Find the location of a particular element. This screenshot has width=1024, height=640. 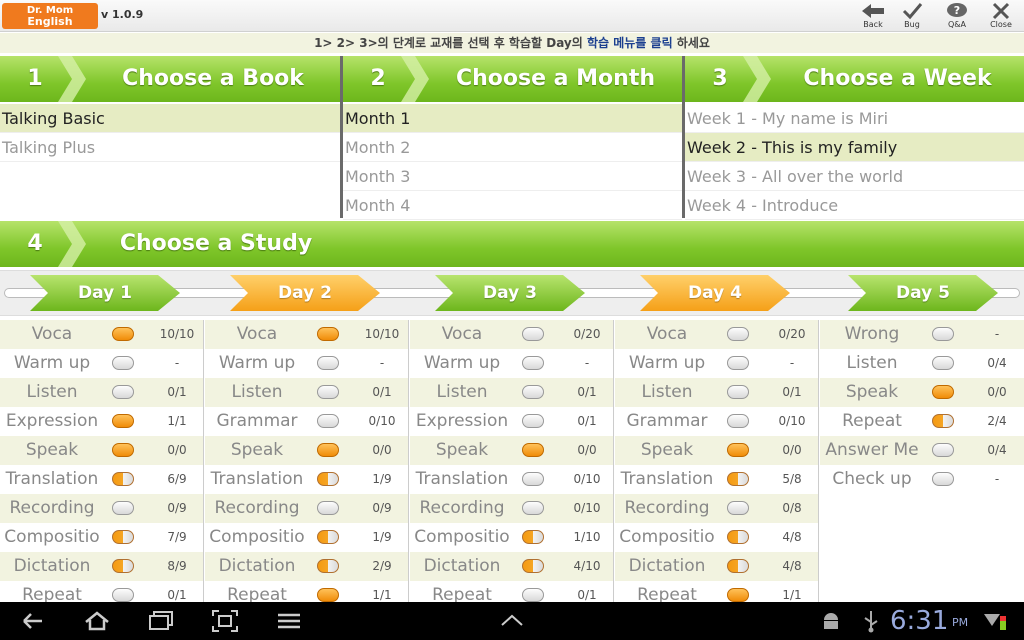

usb-icon is located at coordinates (871, 622).